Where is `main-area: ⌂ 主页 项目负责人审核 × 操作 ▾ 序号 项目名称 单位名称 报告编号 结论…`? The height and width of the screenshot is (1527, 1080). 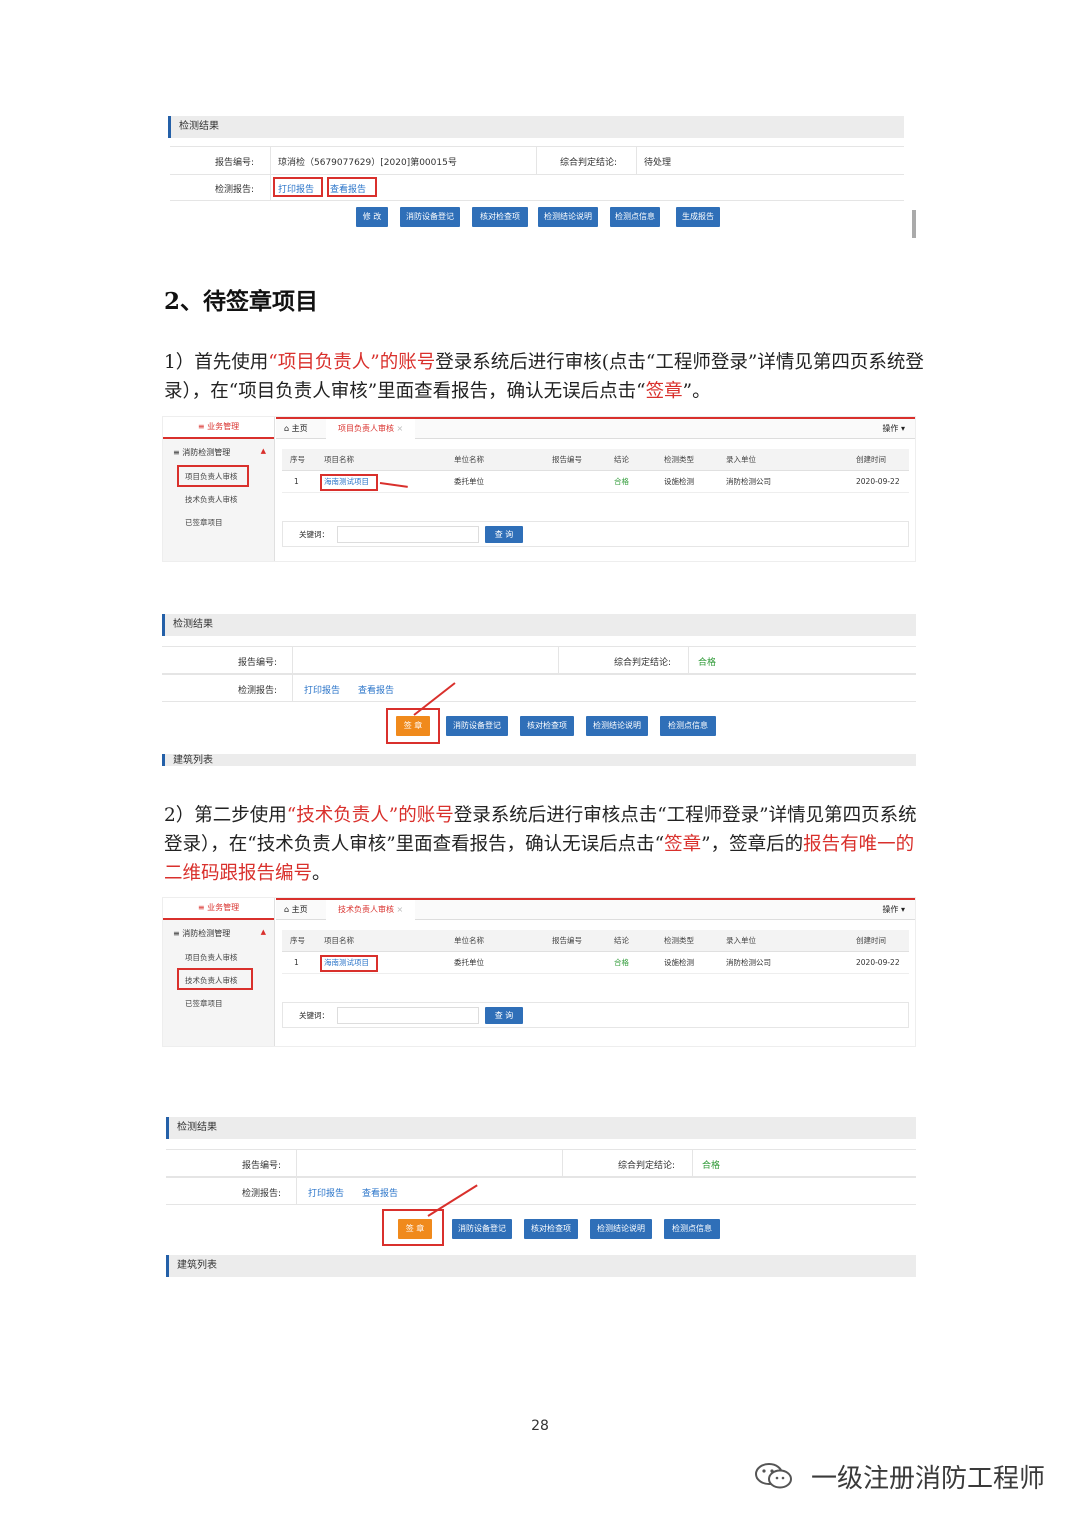
main-area: ⌂ 主页 项目负责人审核 × 操作 ▾ 序号 项目名称 单位名称 报告编号 结论… is located at coordinates (595, 489).